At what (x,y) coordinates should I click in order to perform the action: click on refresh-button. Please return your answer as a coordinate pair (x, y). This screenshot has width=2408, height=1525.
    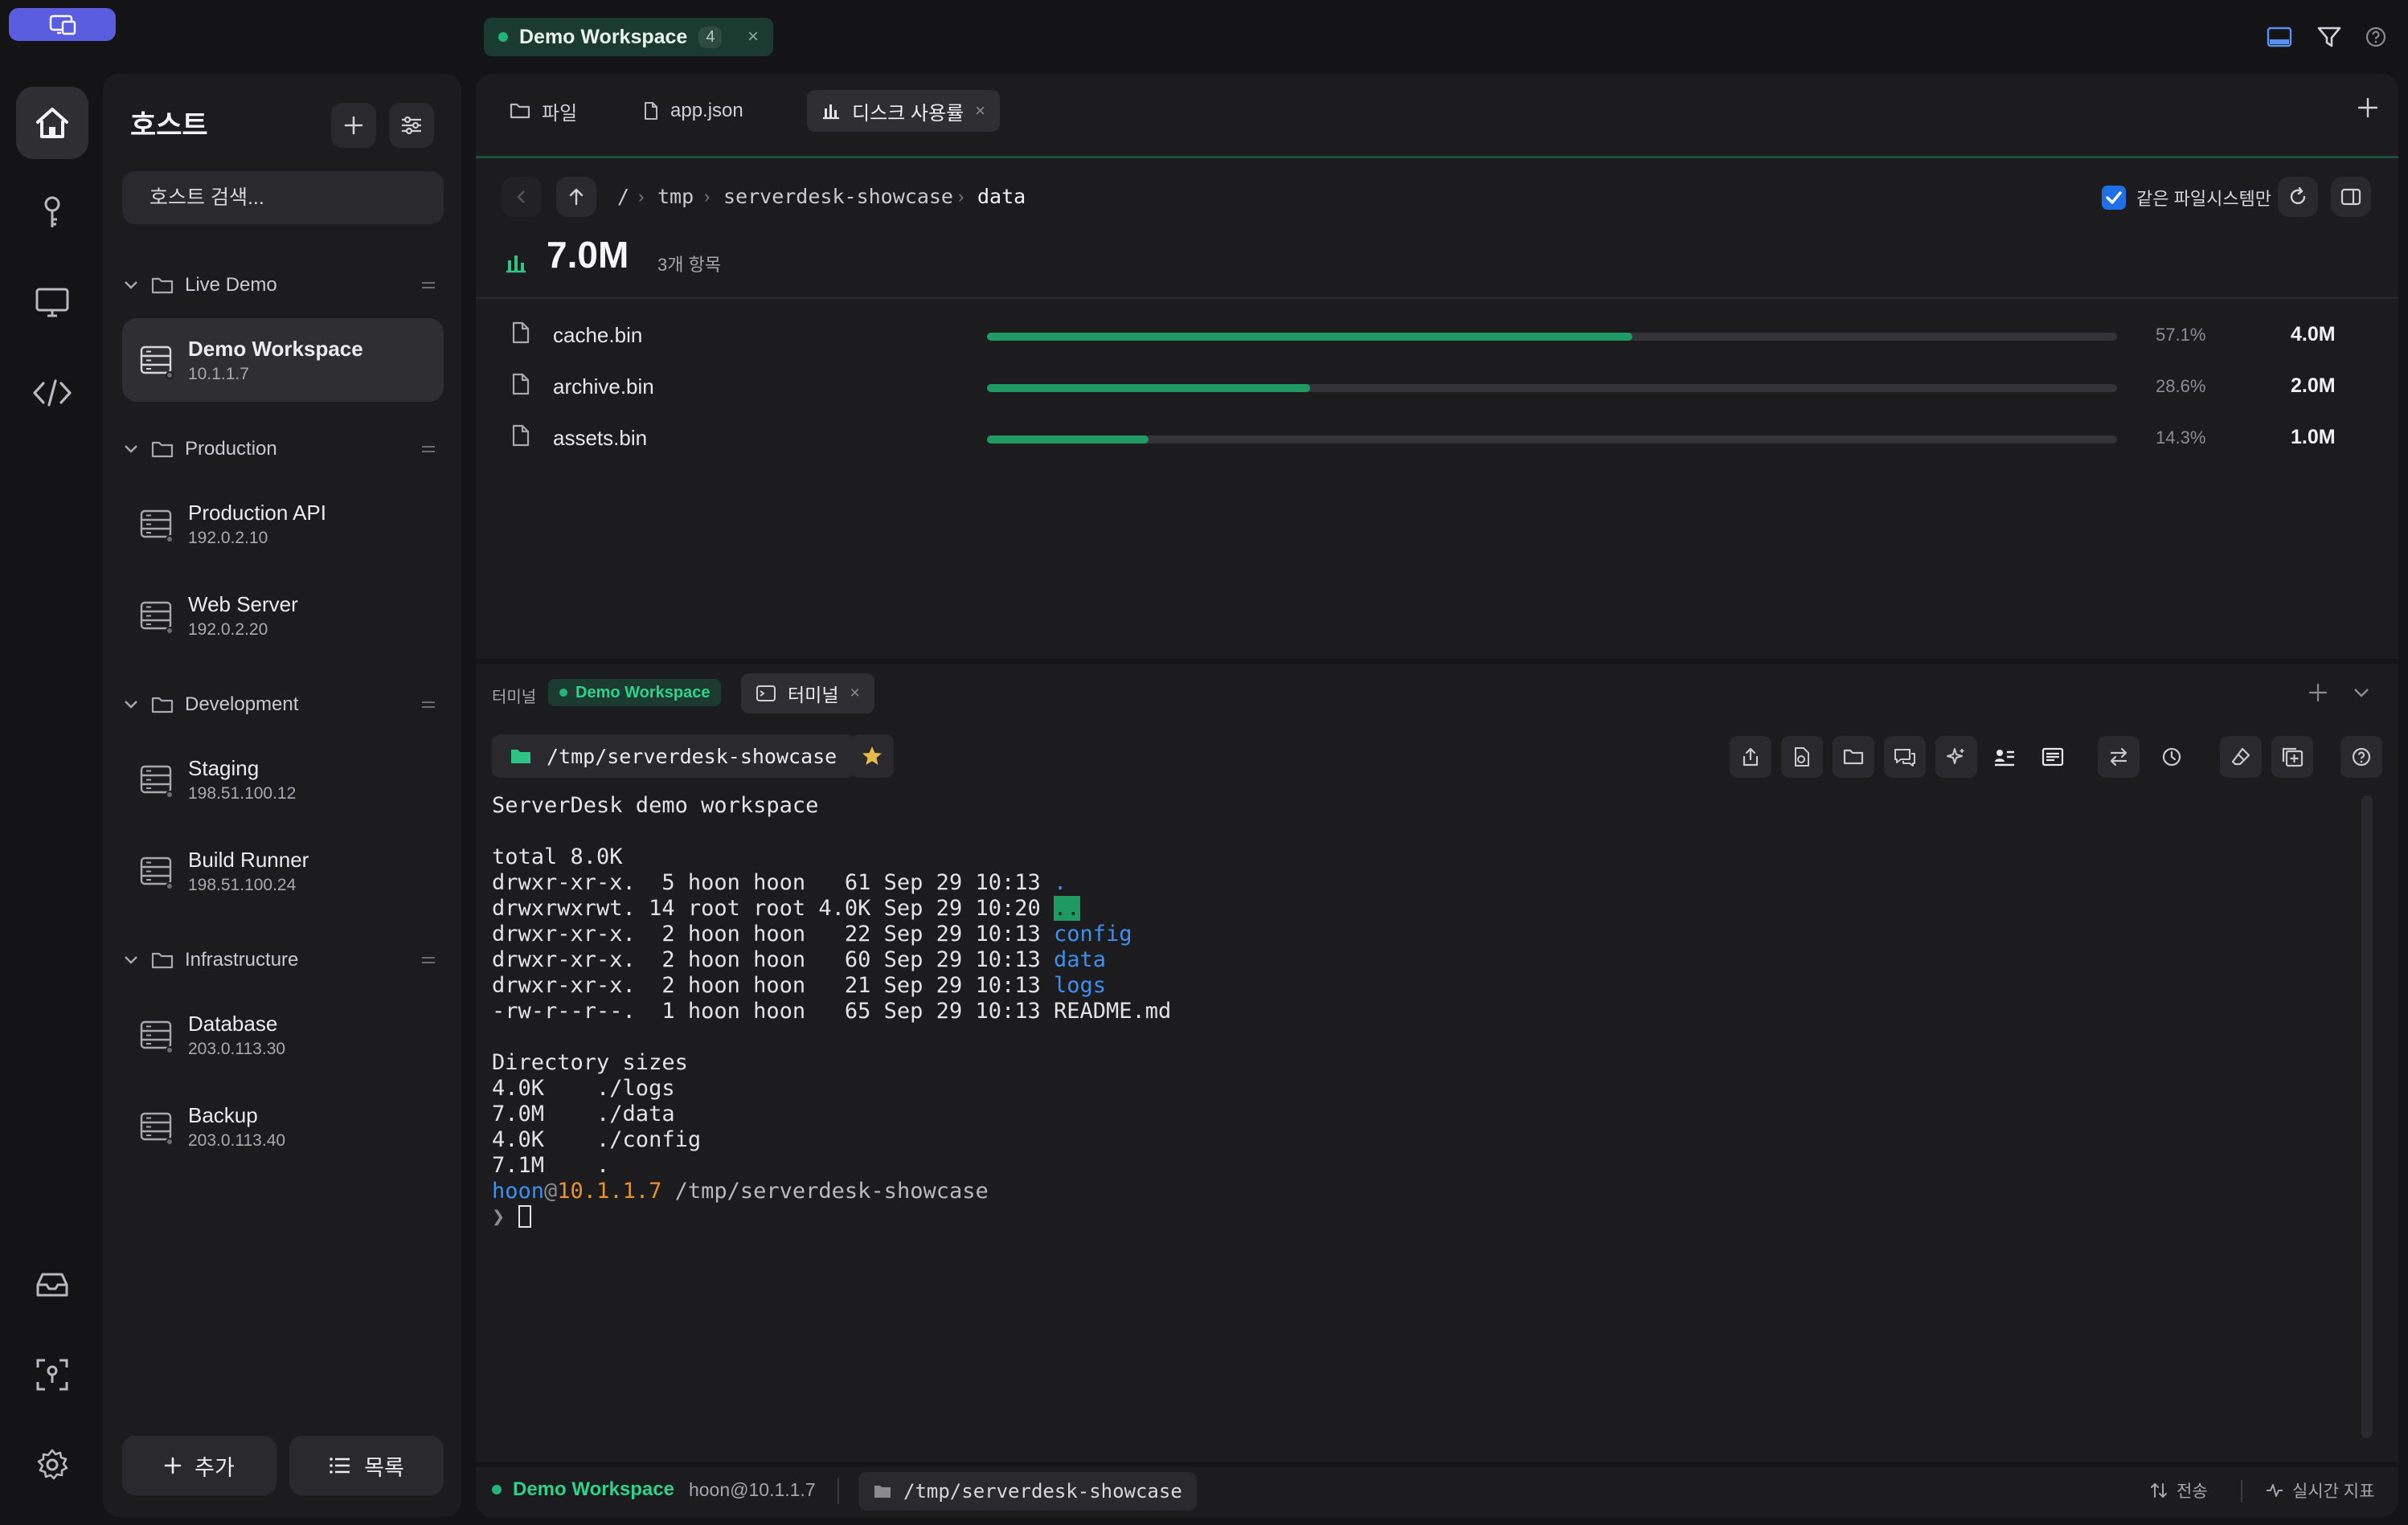
    Looking at the image, I should click on (2298, 197).